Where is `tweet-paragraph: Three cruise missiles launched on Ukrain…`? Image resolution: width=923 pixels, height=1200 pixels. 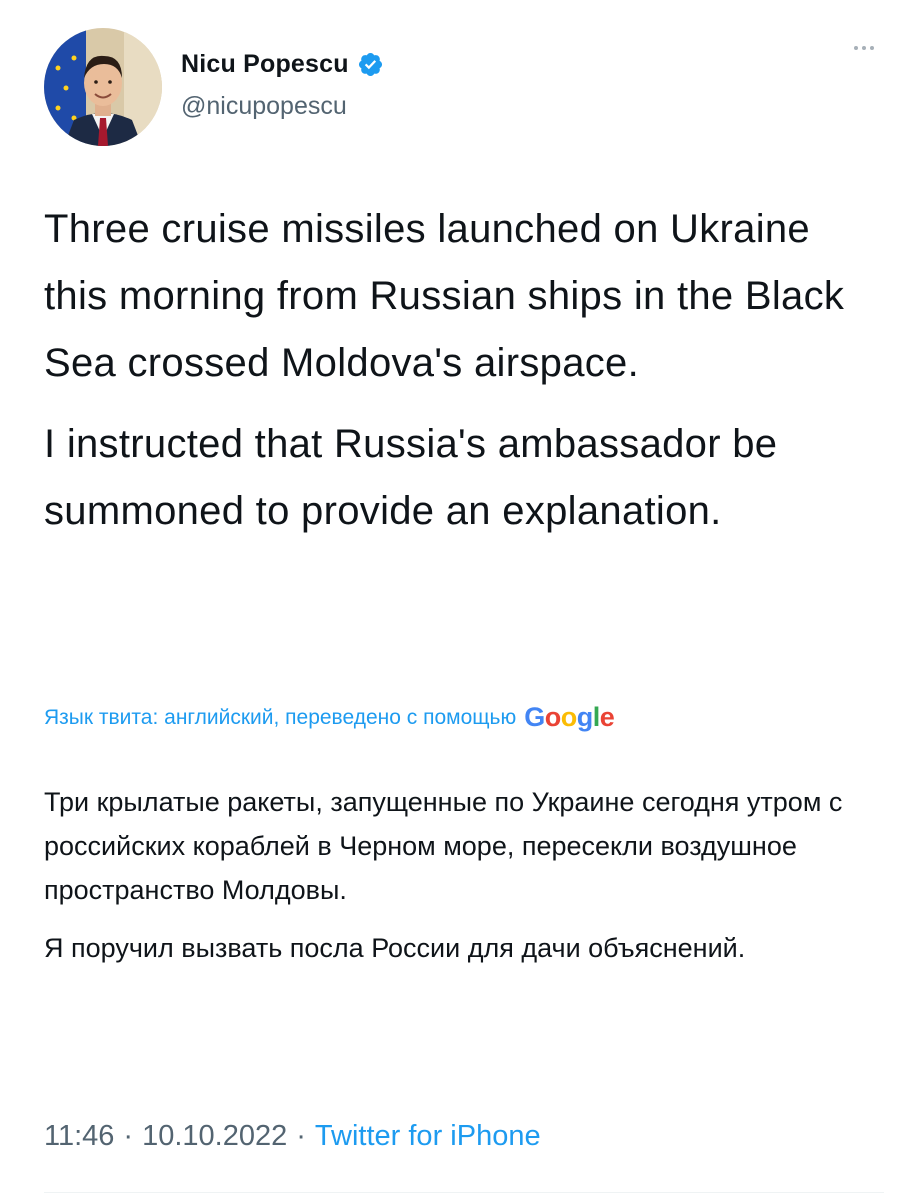 tweet-paragraph: Three cruise missiles launched on Ukrain… is located at coordinates (444, 296).